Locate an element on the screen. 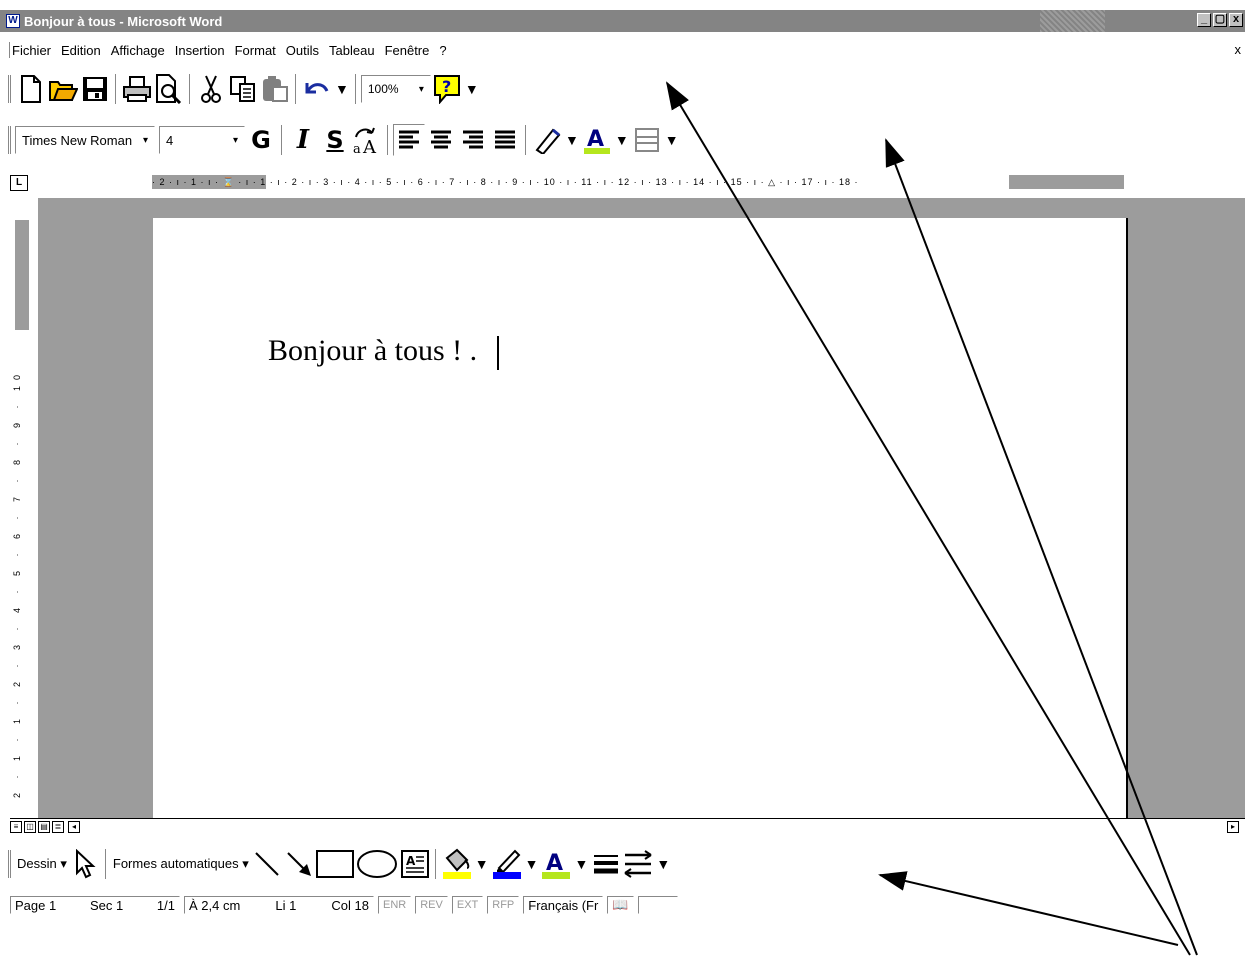 The height and width of the screenshot is (958, 1245). standard-toolbar: ▼ 100% ▾ ? ▼ is located at coordinates (240, 89).